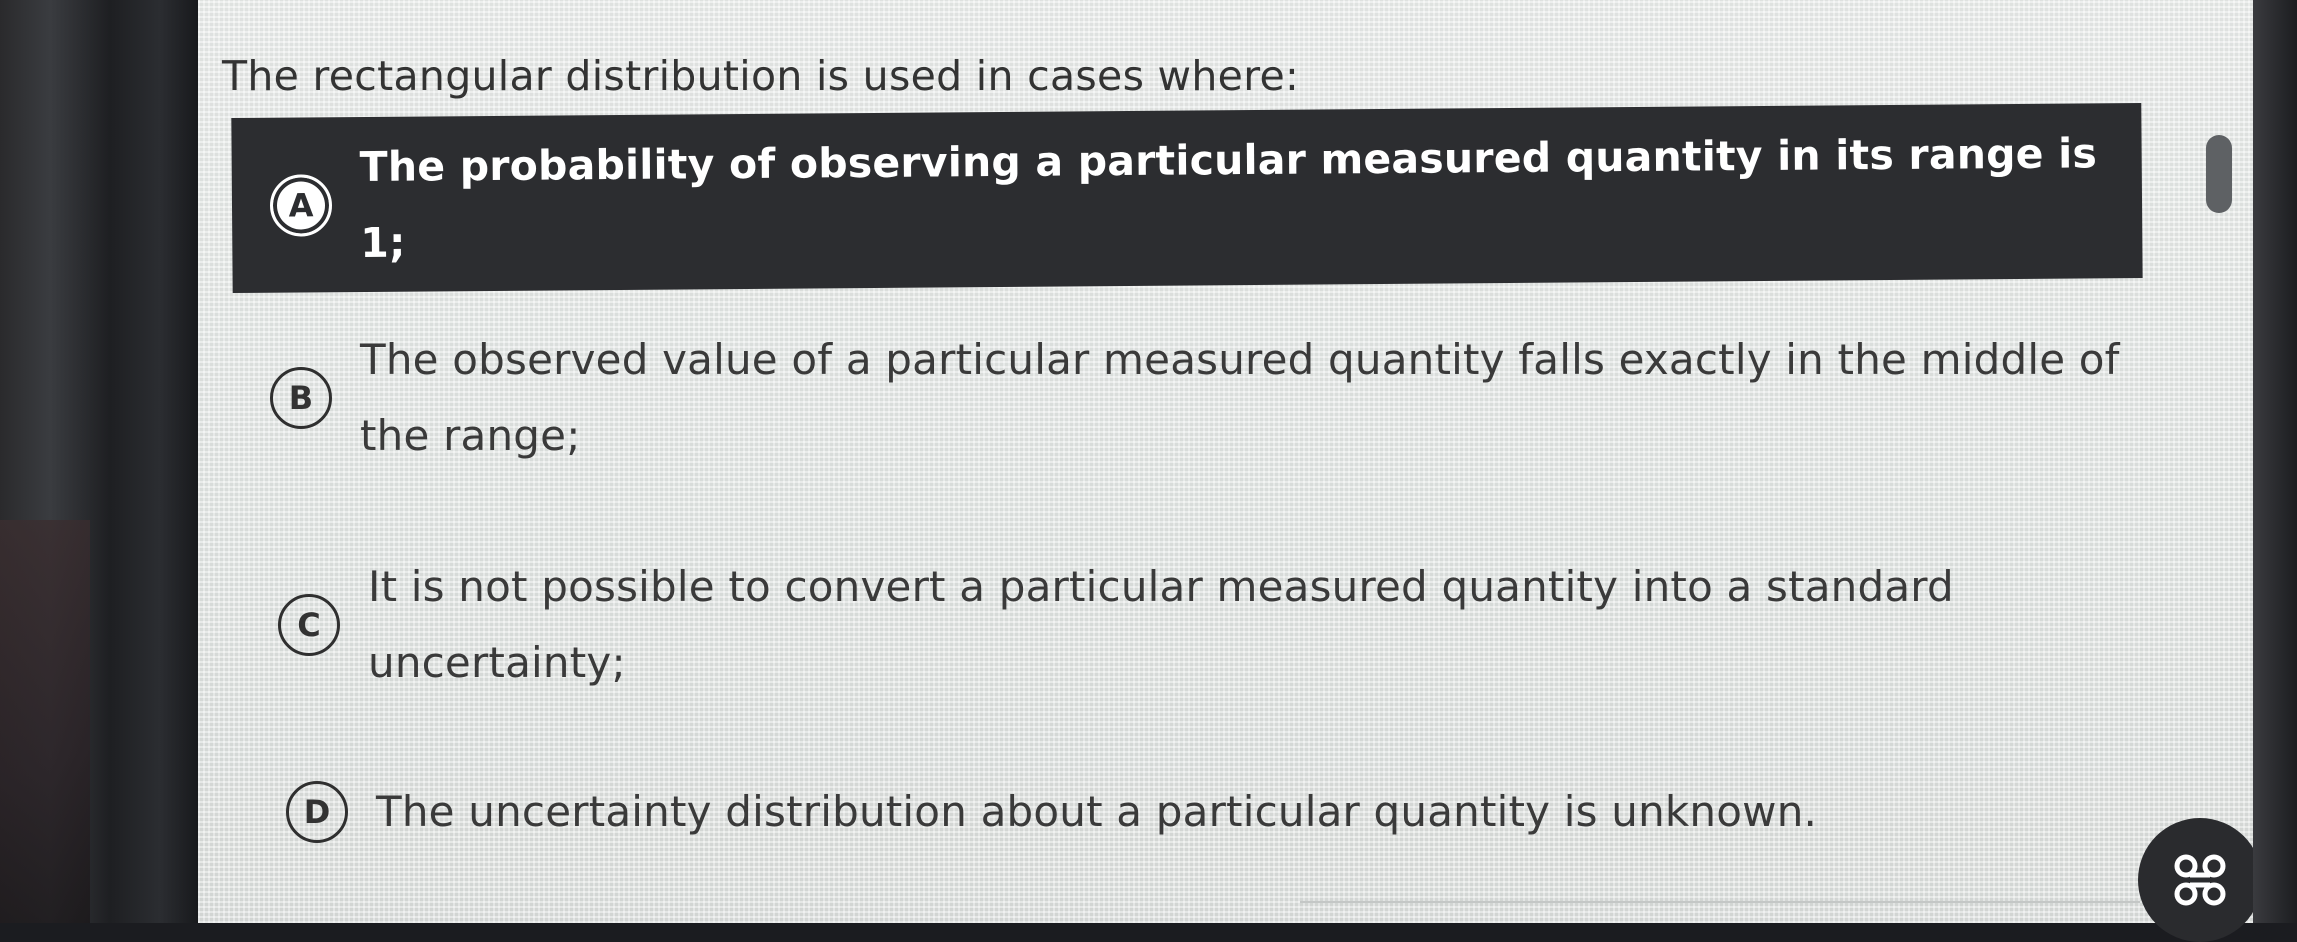 This screenshot has width=2297, height=942. Describe the element at coordinates (309, 625) in the screenshot. I see `option-letter-badge: C` at that location.